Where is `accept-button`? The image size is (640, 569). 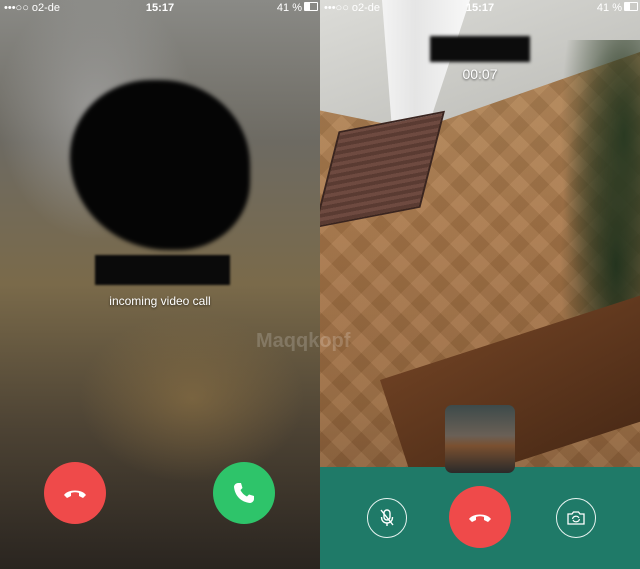
accept-button is located at coordinates (244, 493).